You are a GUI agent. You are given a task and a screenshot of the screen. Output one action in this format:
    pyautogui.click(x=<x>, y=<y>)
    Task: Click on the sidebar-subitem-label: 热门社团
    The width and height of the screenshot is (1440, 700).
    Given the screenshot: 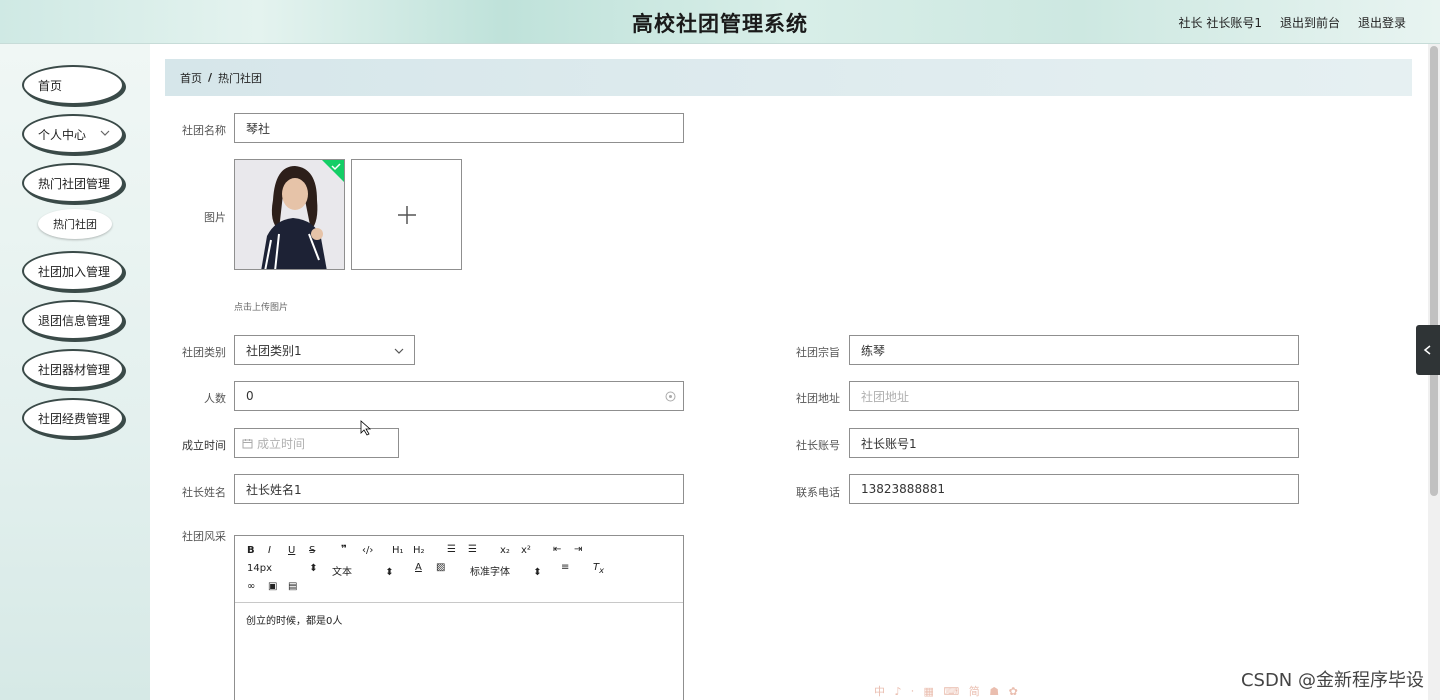 What is the action you would take?
    pyautogui.click(x=75, y=224)
    